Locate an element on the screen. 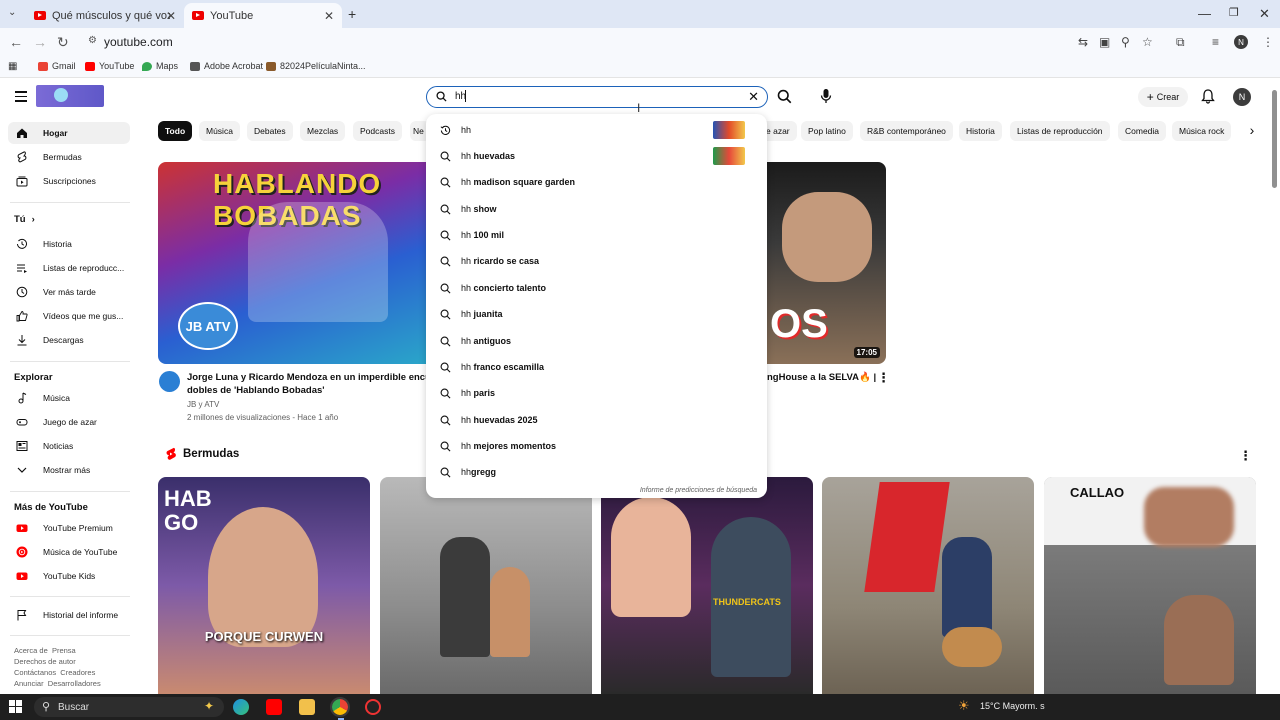 This screenshot has height=720, width=1280. chip: Música is located at coordinates (219, 131).